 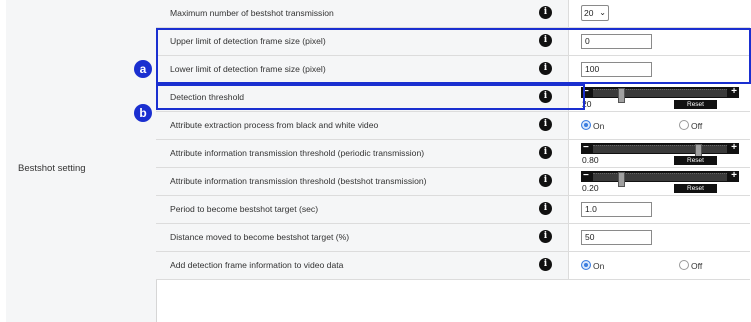 I want to click on control-cell: − + 0.80 Reset, so click(x=659, y=153).